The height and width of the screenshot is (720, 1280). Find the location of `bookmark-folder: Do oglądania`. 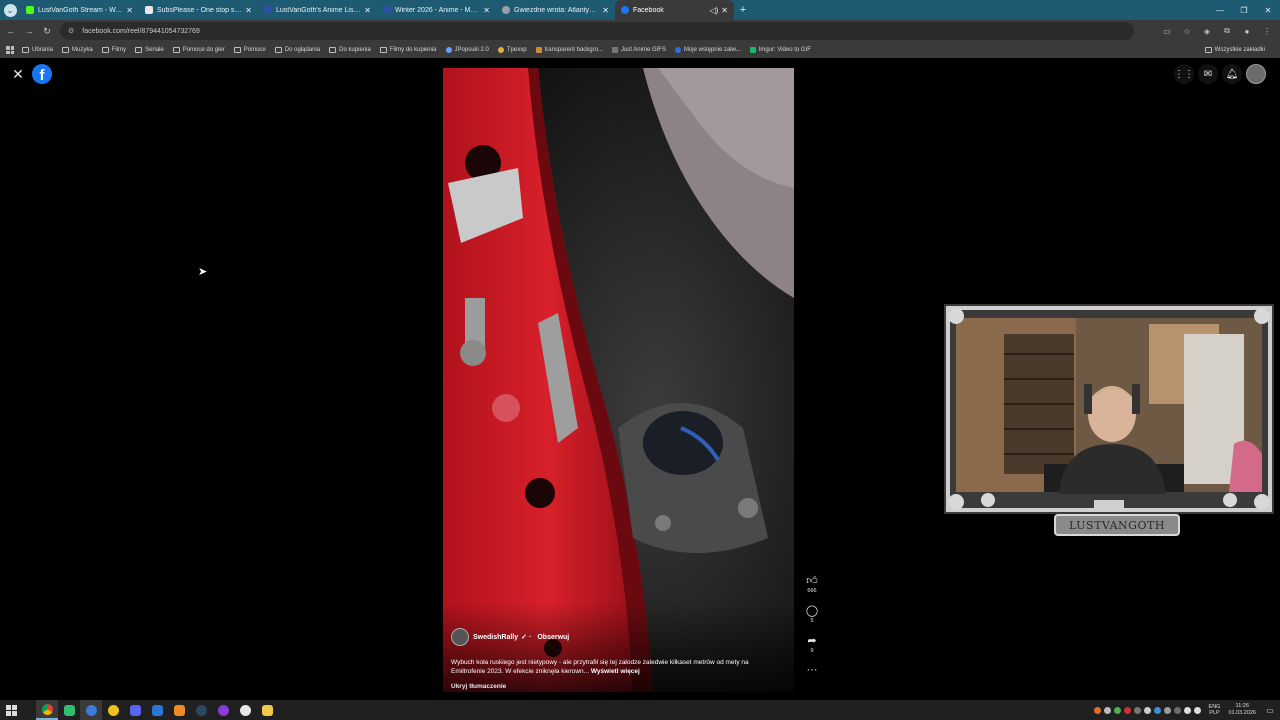

bookmark-folder: Do oglądania is located at coordinates (297, 50).